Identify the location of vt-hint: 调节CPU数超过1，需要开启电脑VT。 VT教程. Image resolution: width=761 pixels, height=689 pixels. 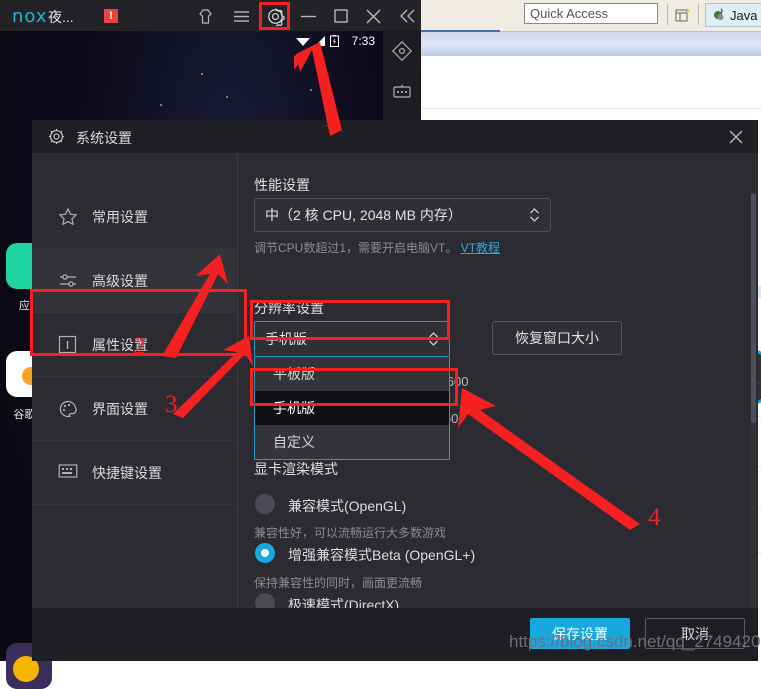
(377, 247).